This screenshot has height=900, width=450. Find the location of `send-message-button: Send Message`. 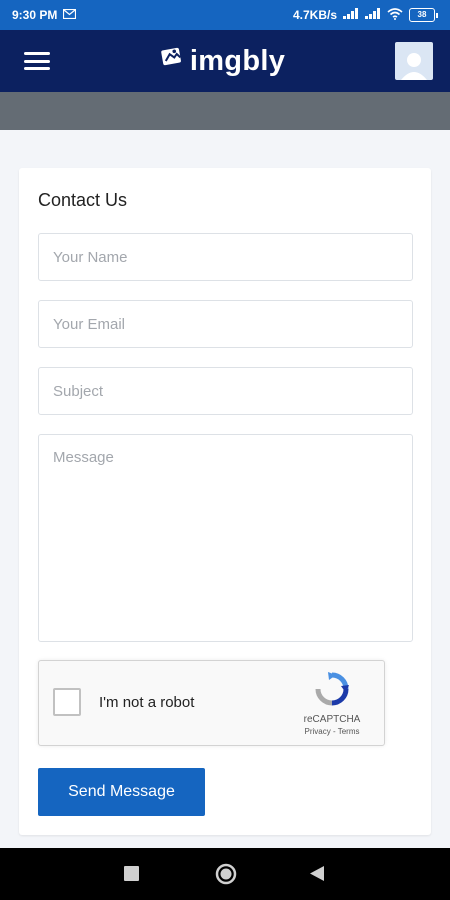

send-message-button: Send Message is located at coordinates (121, 792).